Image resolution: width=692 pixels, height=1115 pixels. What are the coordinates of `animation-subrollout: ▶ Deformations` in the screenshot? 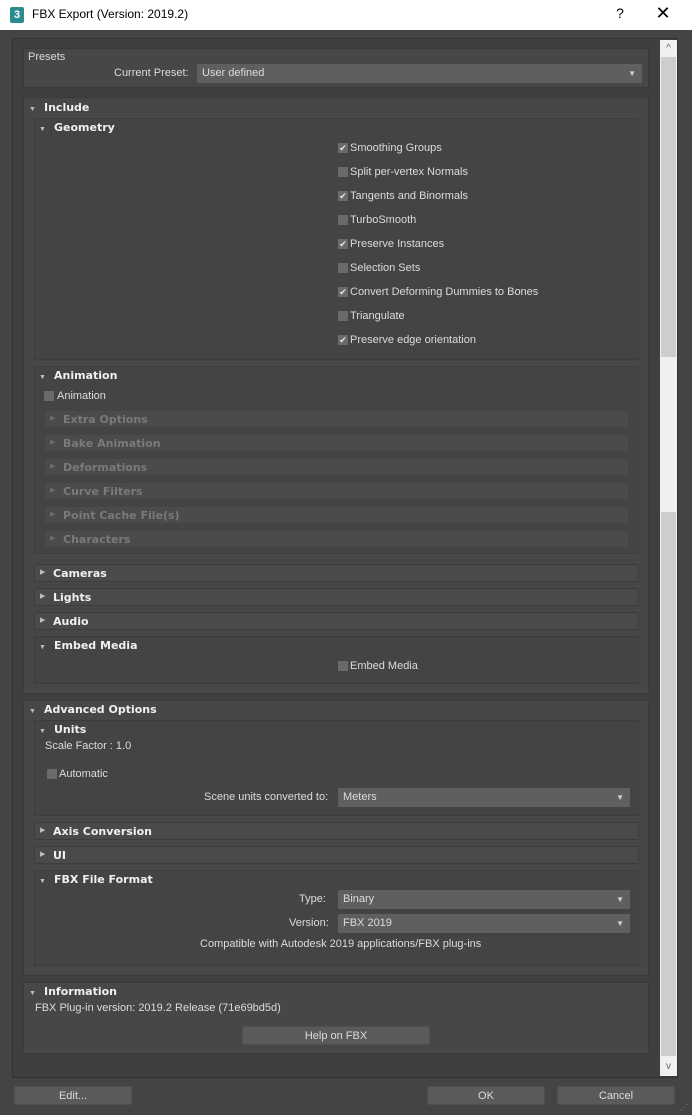 It's located at (336, 467).